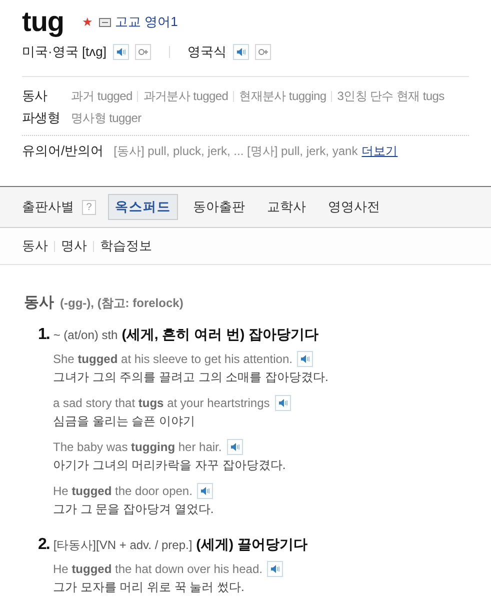 The height and width of the screenshot is (604, 491). I want to click on publisher-tab: 교학사, so click(286, 207).